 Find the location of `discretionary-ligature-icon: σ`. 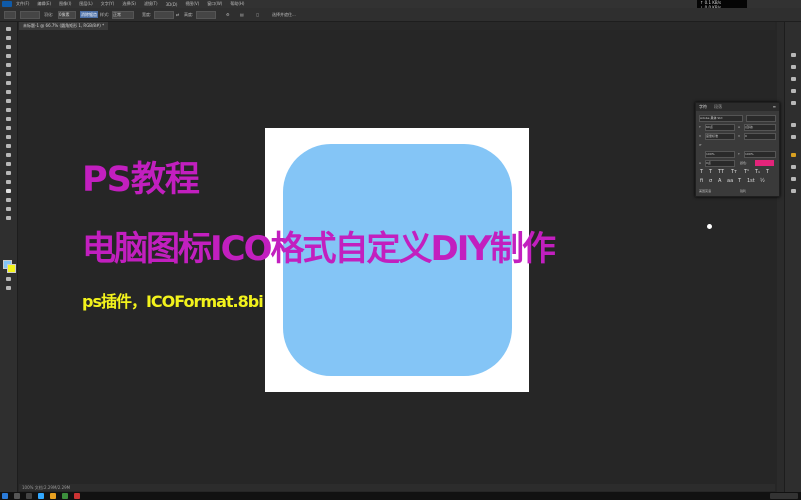

discretionary-ligature-icon: σ is located at coordinates (710, 181).